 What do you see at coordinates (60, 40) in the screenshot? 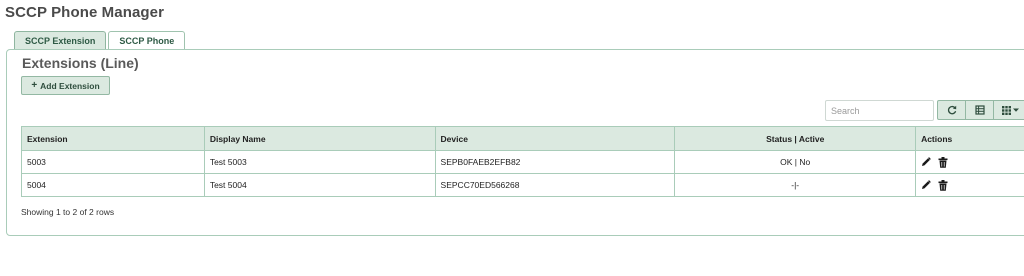
I see `tab-sccp-extension: SCCP Extension` at bounding box center [60, 40].